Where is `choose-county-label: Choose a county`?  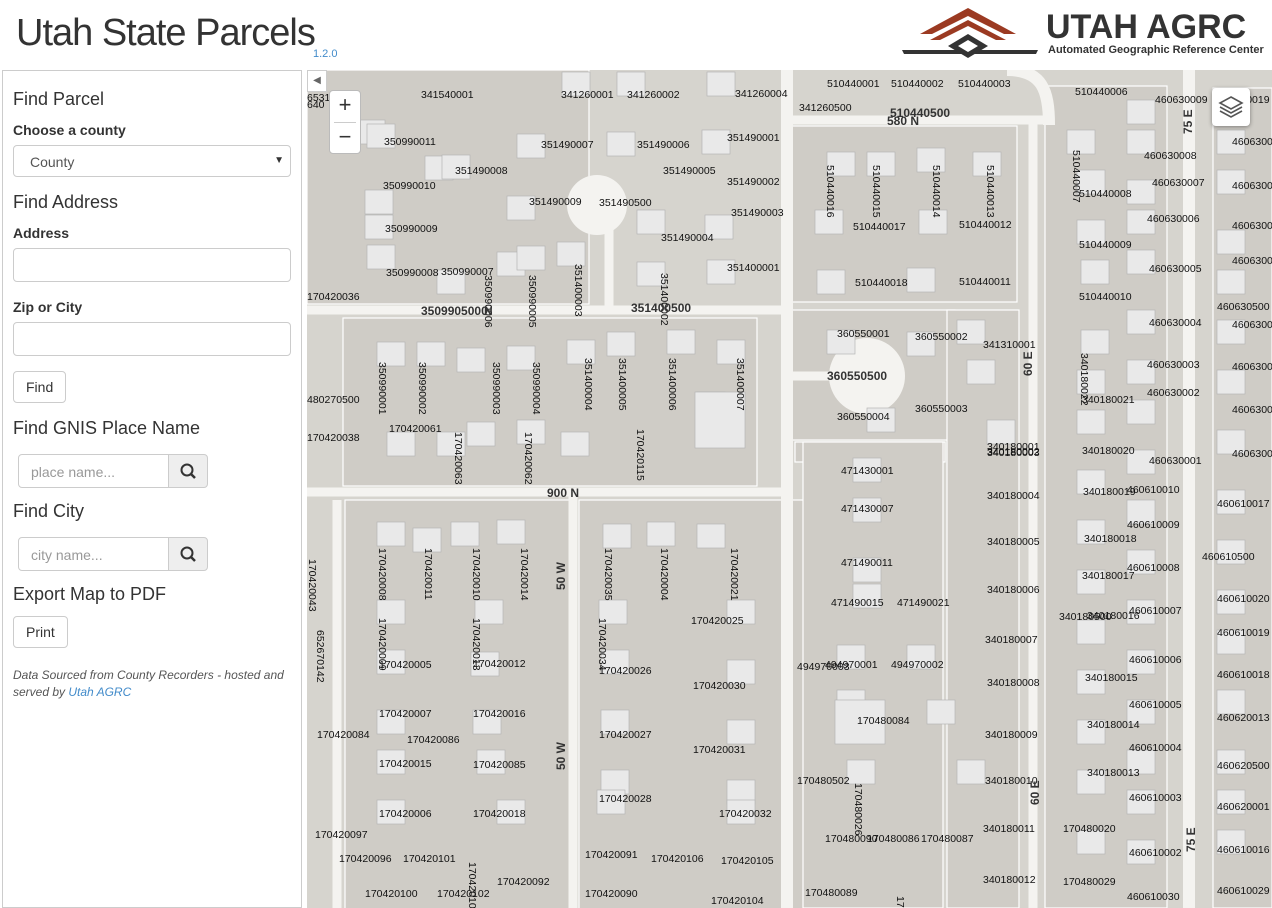
choose-county-label: Choose a county is located at coordinates (69, 130).